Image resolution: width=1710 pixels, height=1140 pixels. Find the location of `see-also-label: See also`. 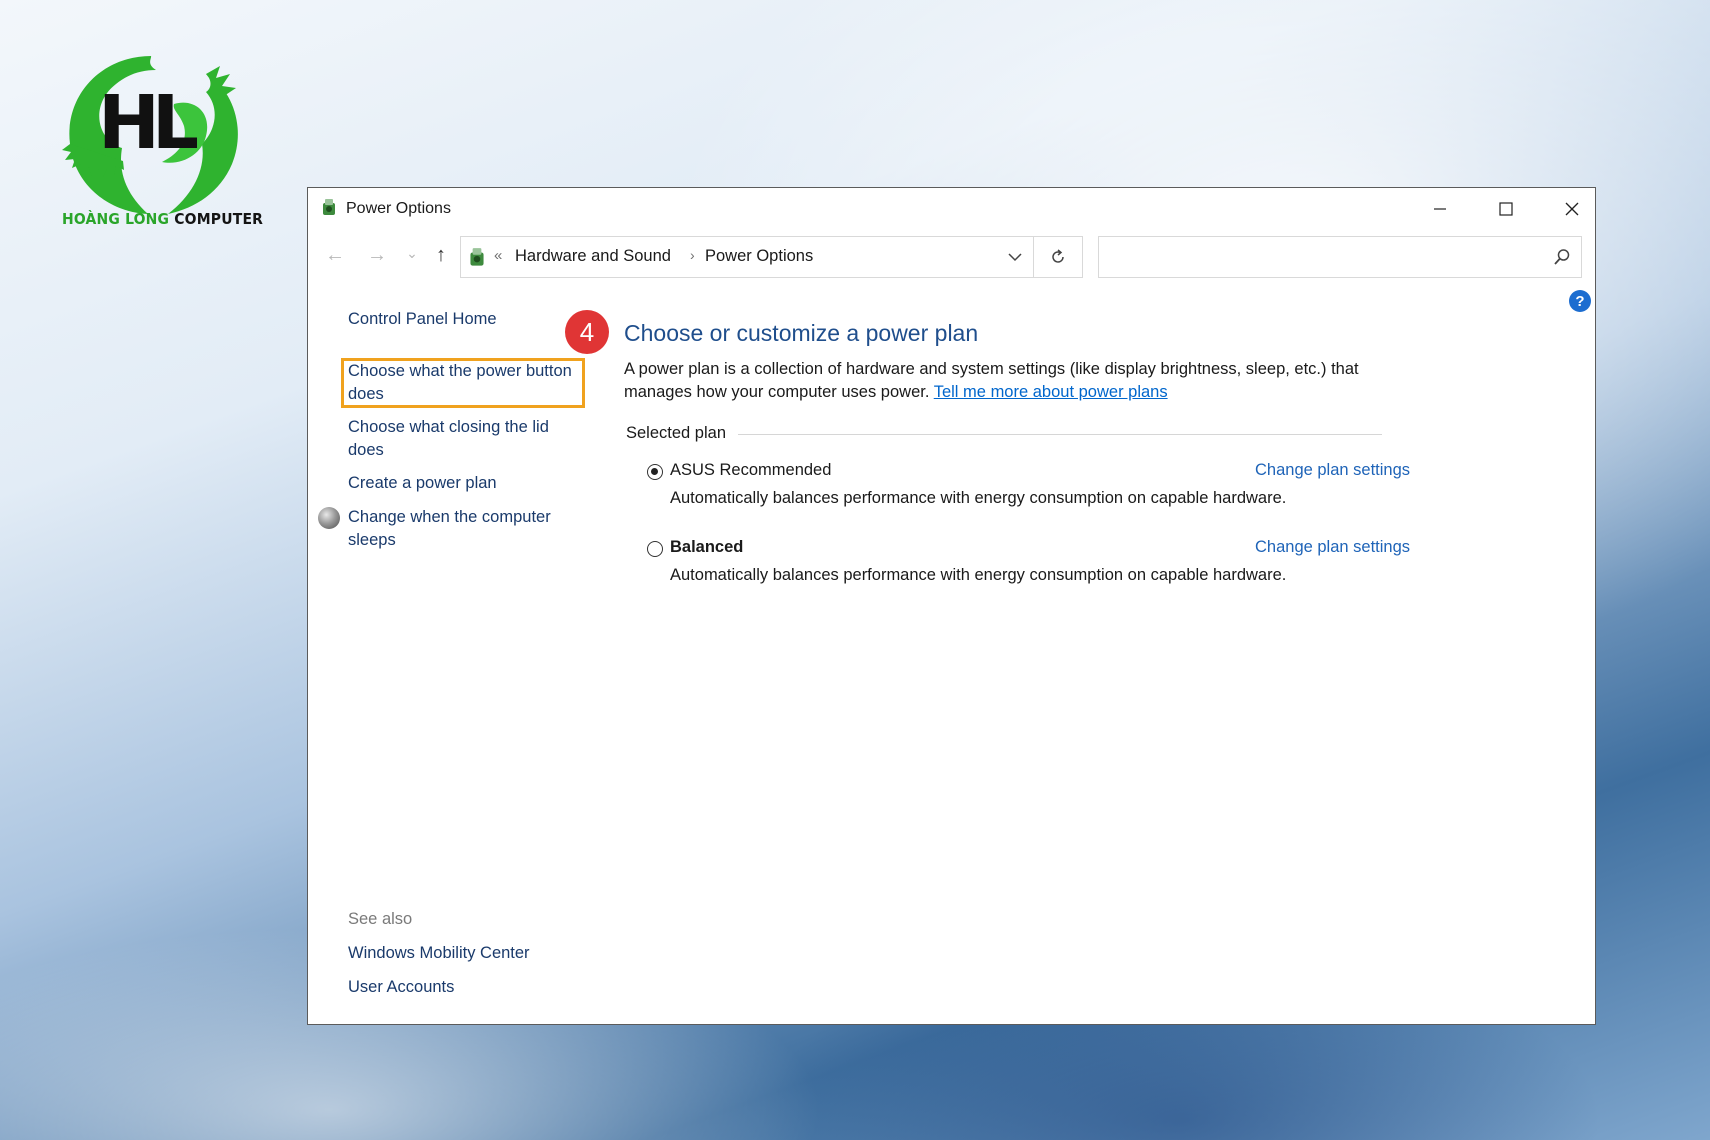

see-also-label: See also is located at coordinates (380, 919).